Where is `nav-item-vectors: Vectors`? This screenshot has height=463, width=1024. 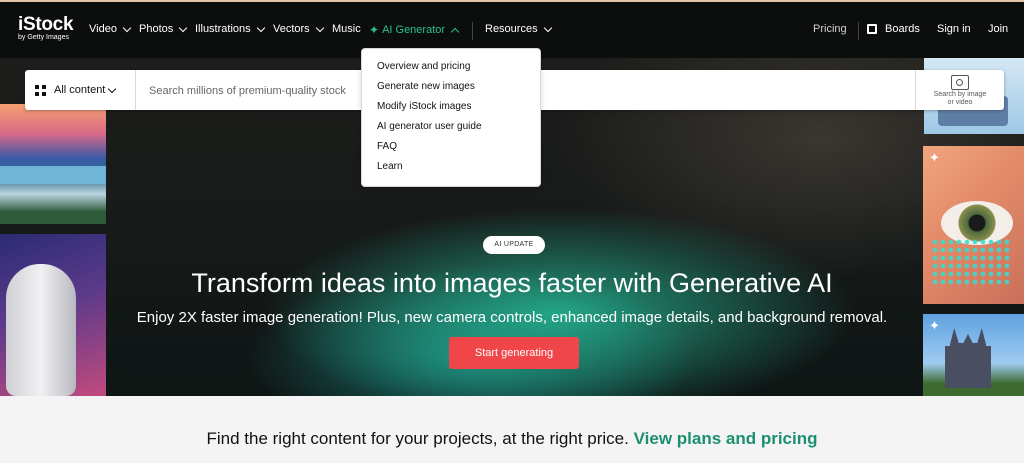 nav-item-vectors: Vectors is located at coordinates (298, 29).